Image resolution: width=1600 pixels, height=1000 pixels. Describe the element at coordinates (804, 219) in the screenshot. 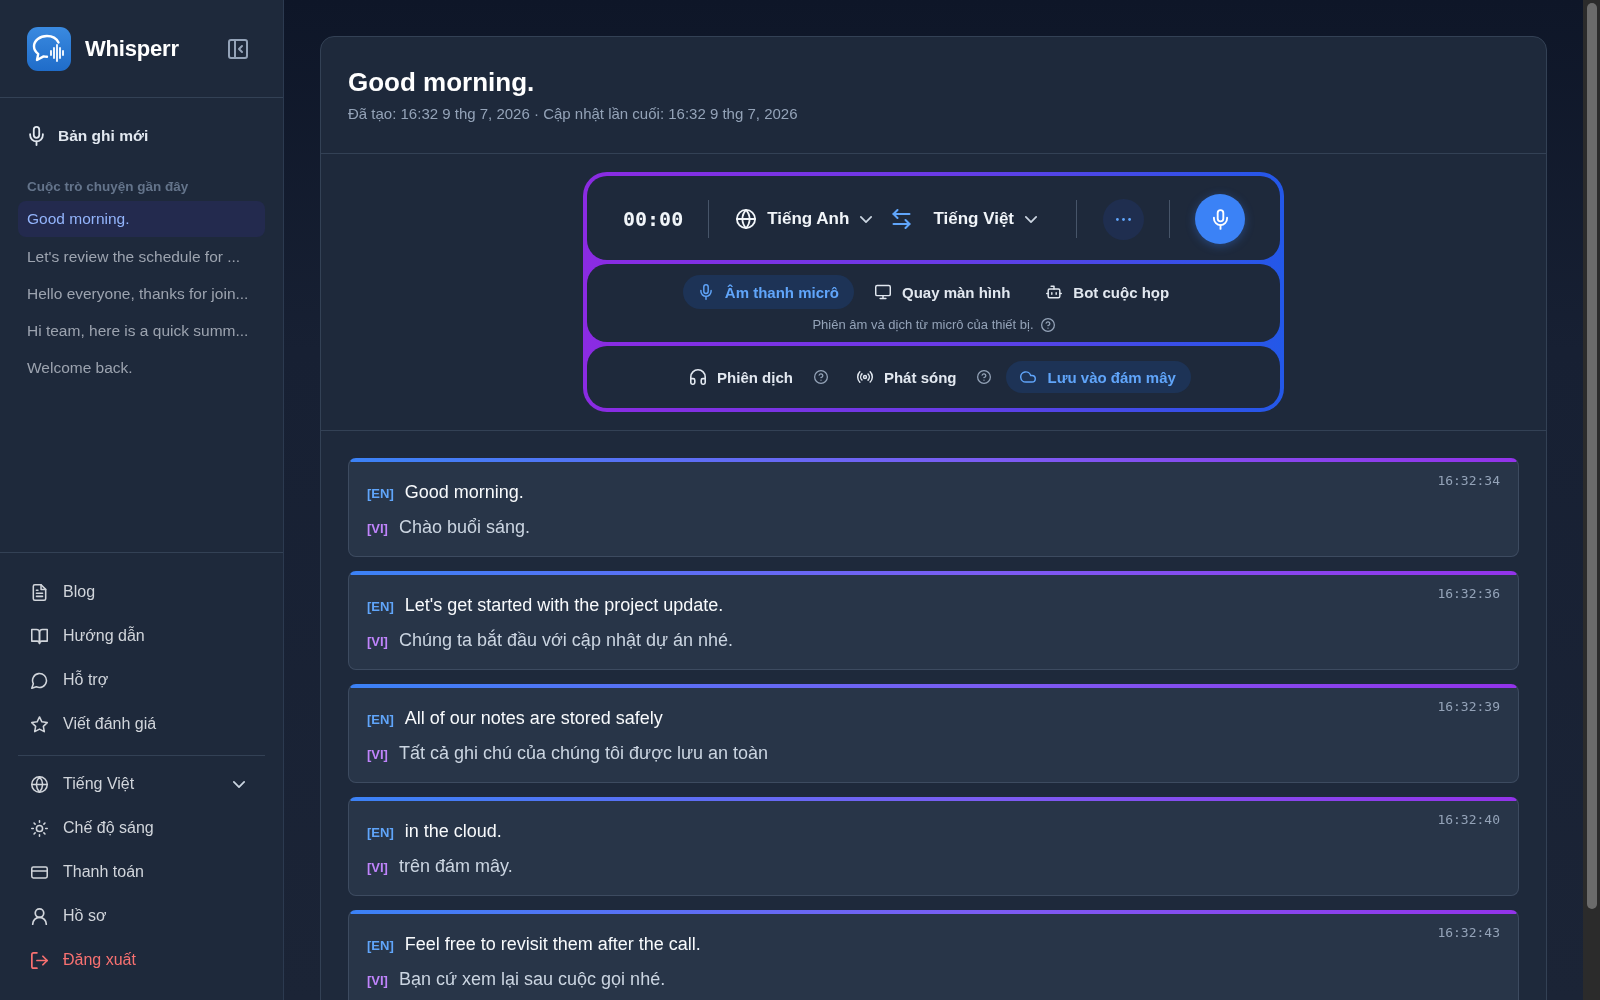

I see `language-dropdown: Tiếng Anh` at that location.